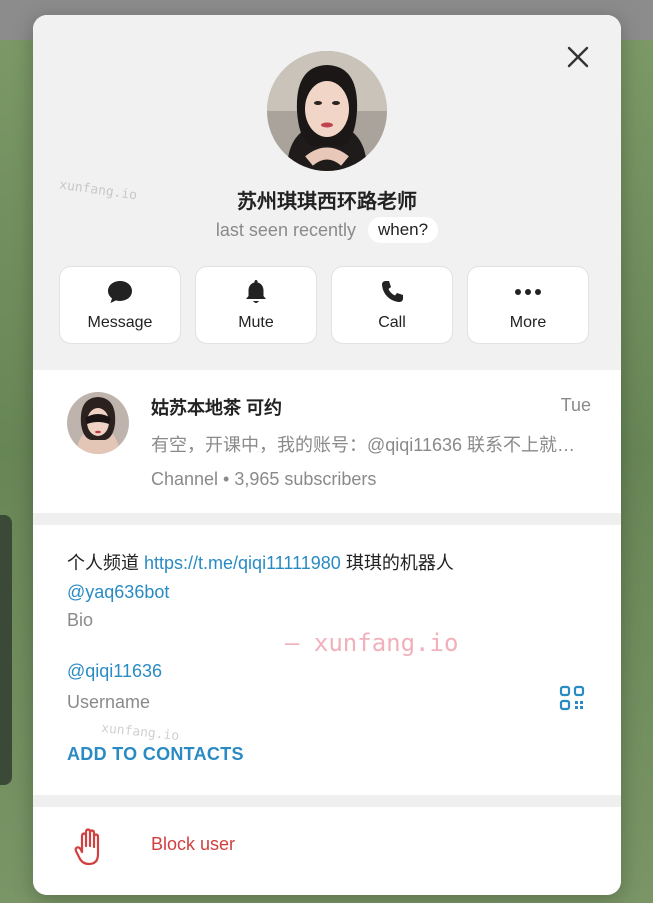  What do you see at coordinates (109, 702) in the screenshot?
I see `username-label: Username` at bounding box center [109, 702].